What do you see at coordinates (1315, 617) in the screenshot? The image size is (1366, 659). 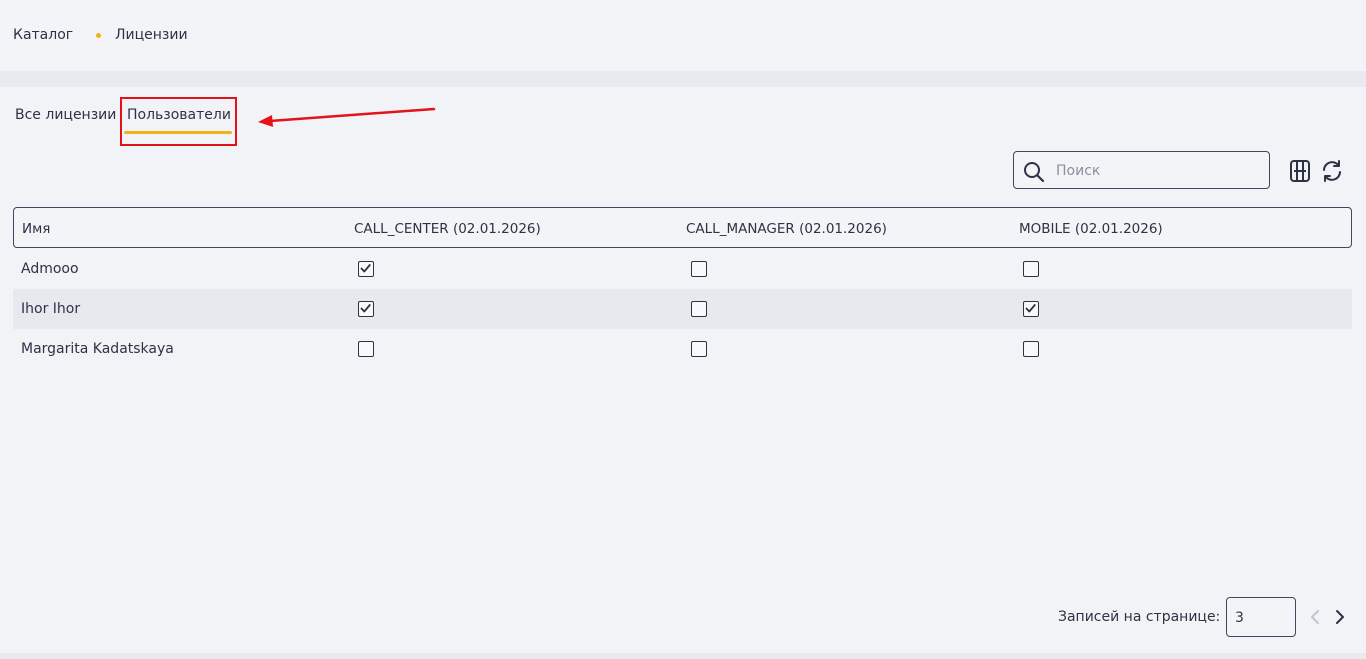 I see `chevron-left-icon` at bounding box center [1315, 617].